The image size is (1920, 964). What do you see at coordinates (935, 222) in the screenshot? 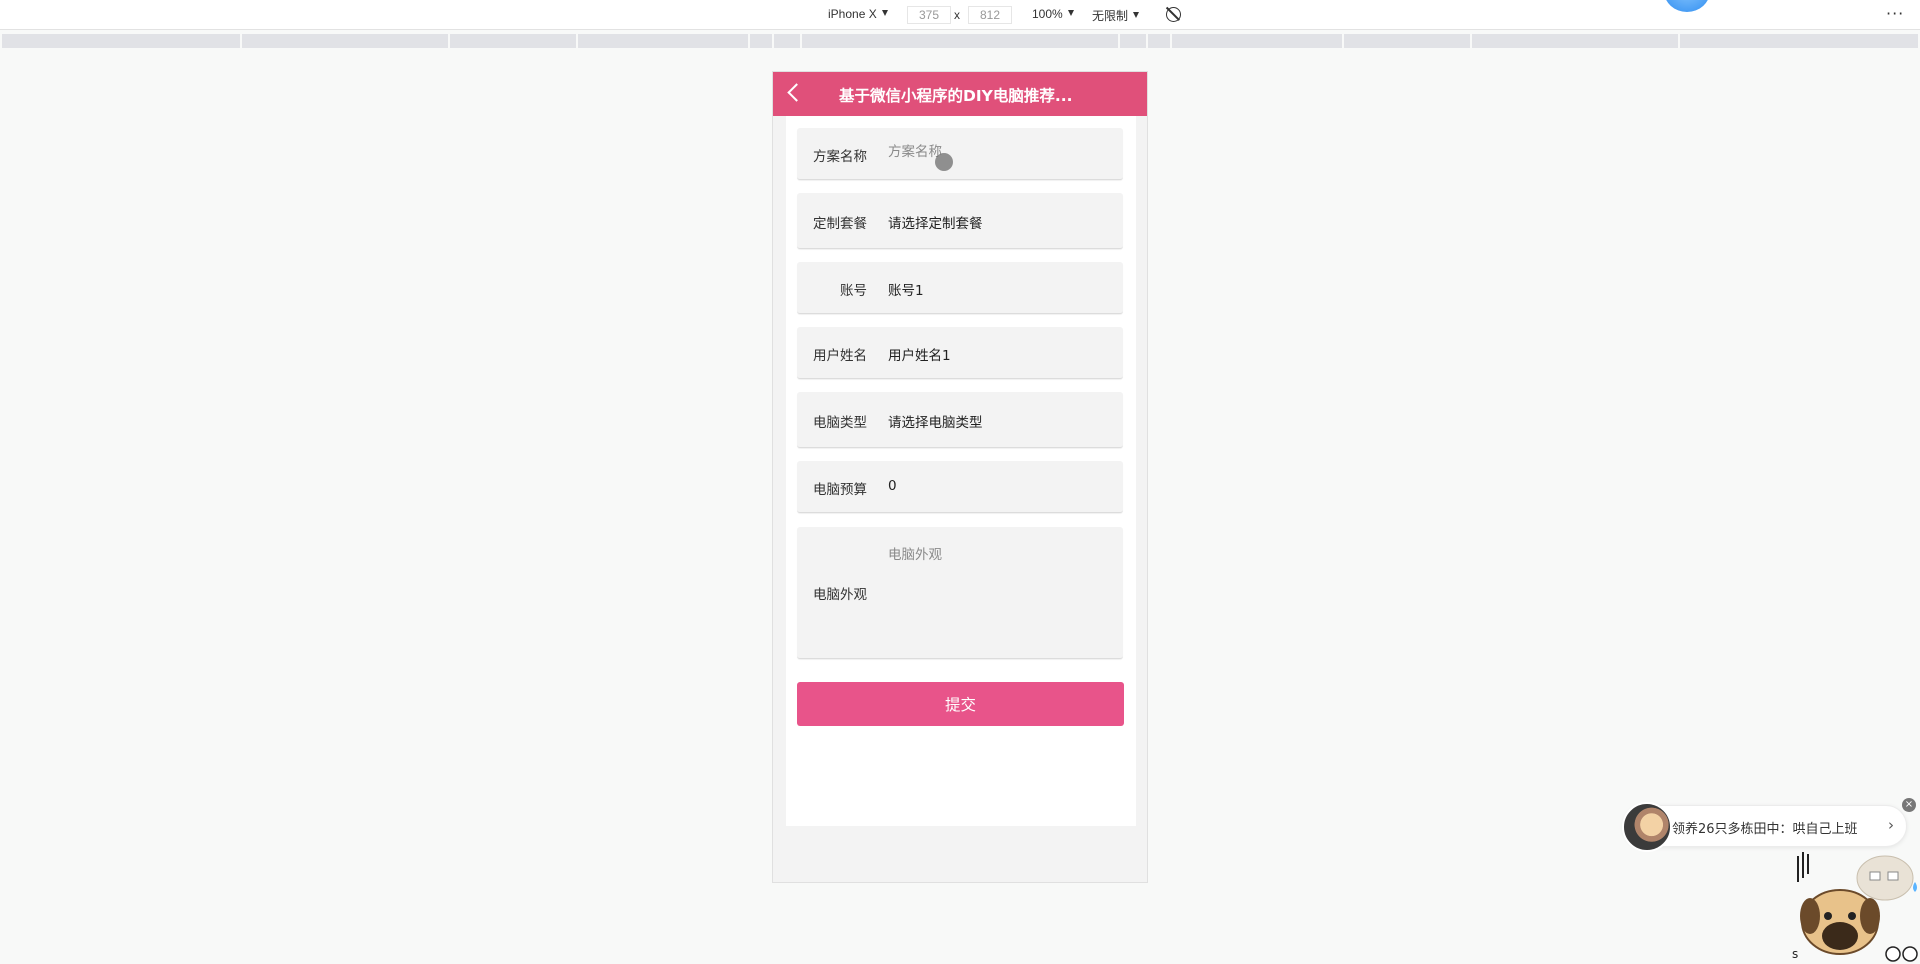
I see `package-picker: 请选择定制套餐` at bounding box center [935, 222].